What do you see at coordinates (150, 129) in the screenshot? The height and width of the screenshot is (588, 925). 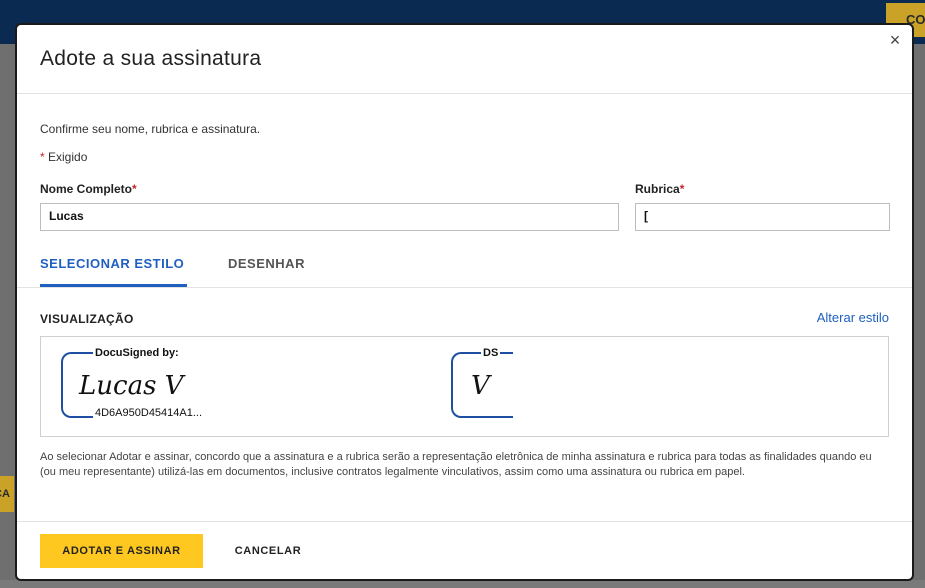 I see `intro-text: Confirme seu nome, rubrica e assinatura.` at bounding box center [150, 129].